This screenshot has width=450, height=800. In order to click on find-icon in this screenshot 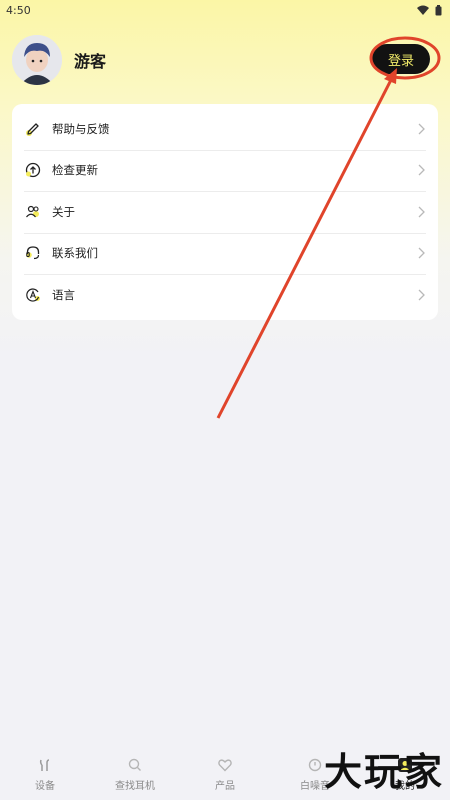, I will do `click(135, 765)`.